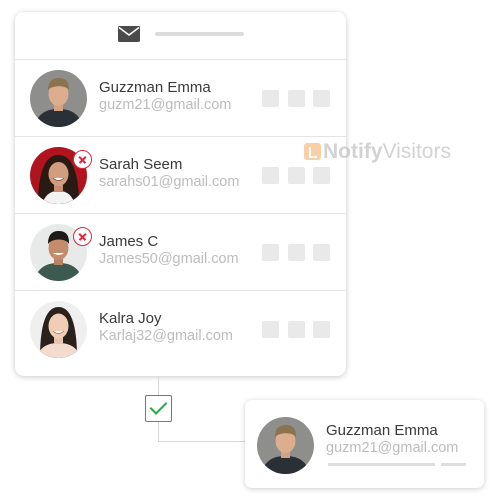 This screenshot has height=500, width=500. I want to click on contact-email: Karlaj32@gmail.com, so click(166, 336).